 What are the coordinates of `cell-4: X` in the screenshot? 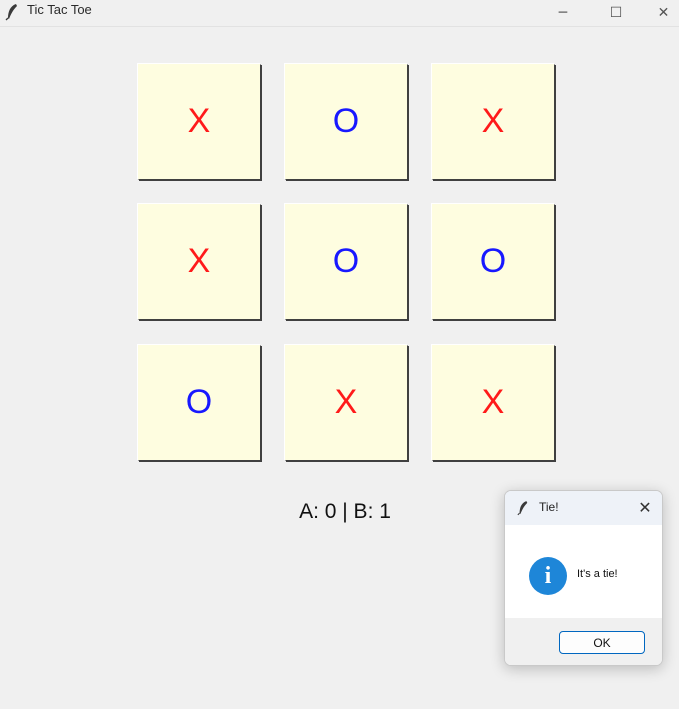 It's located at (198, 261).